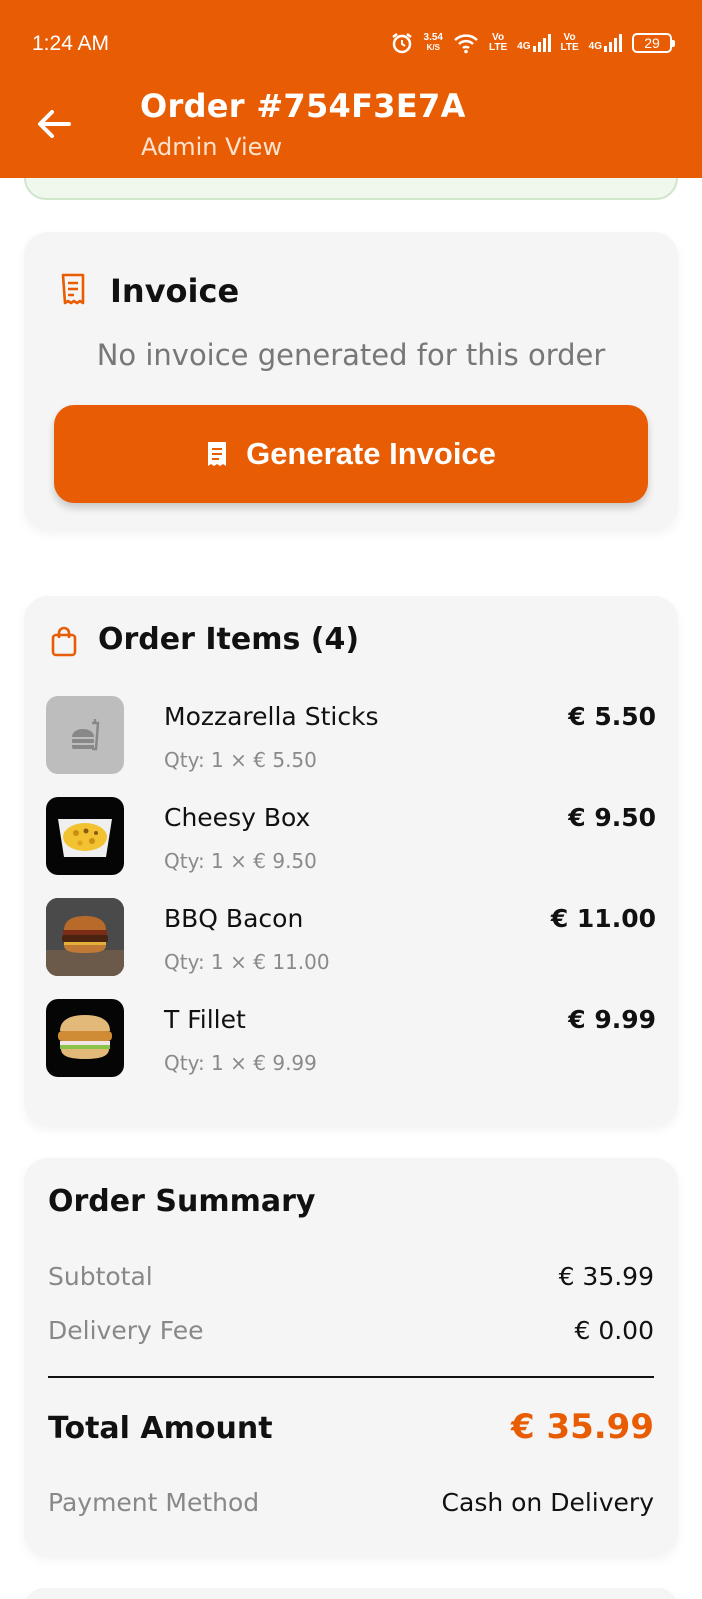 This screenshot has height=1599, width=702. What do you see at coordinates (234, 918) in the screenshot?
I see `item-name: BBQ Bacon` at bounding box center [234, 918].